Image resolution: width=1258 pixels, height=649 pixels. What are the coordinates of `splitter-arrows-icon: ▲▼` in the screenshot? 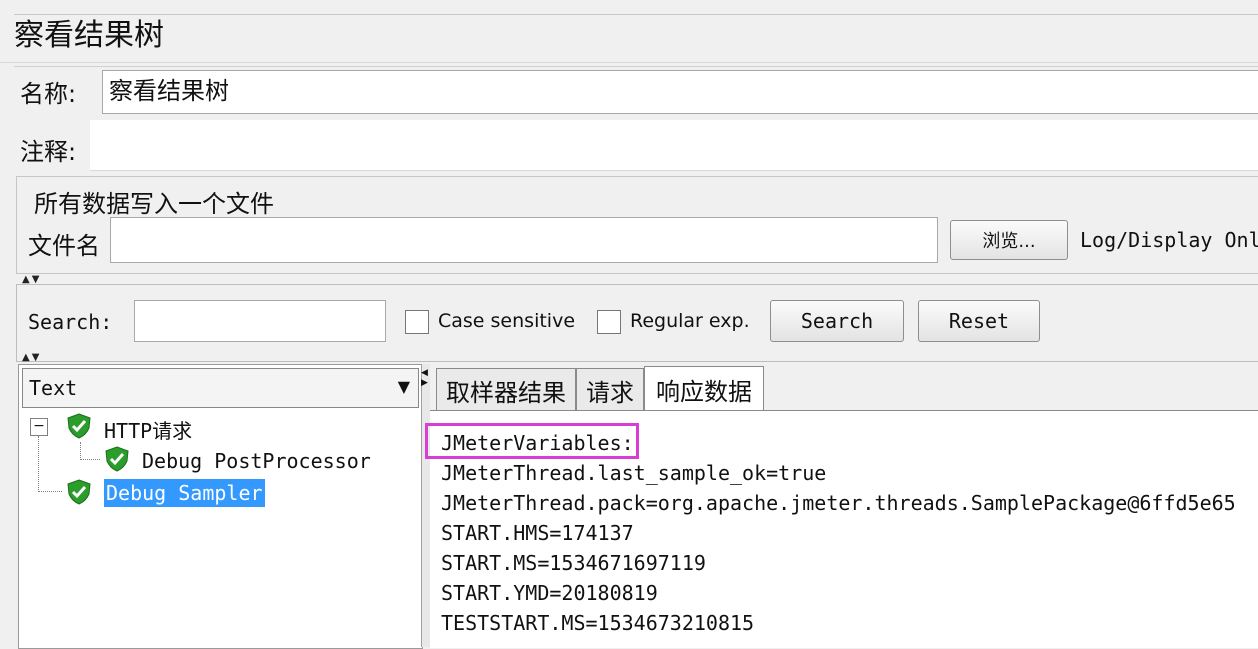 It's located at (31, 357).